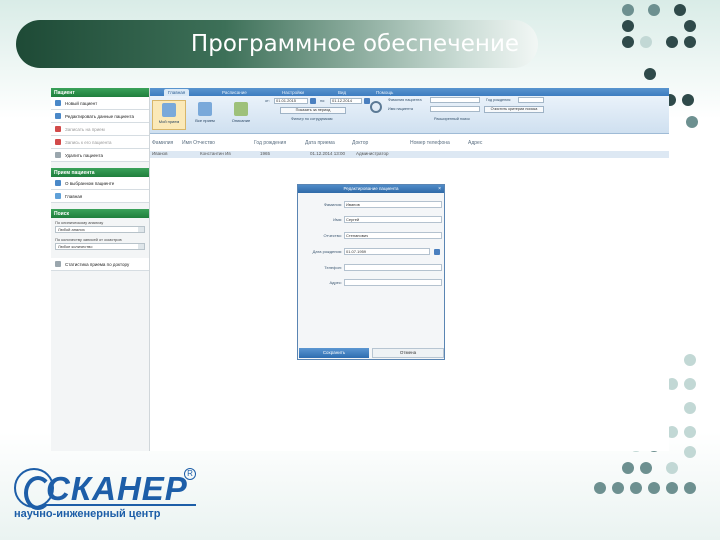  I want to click on advanced-search-link: Расширенный поиск, so click(452, 119).